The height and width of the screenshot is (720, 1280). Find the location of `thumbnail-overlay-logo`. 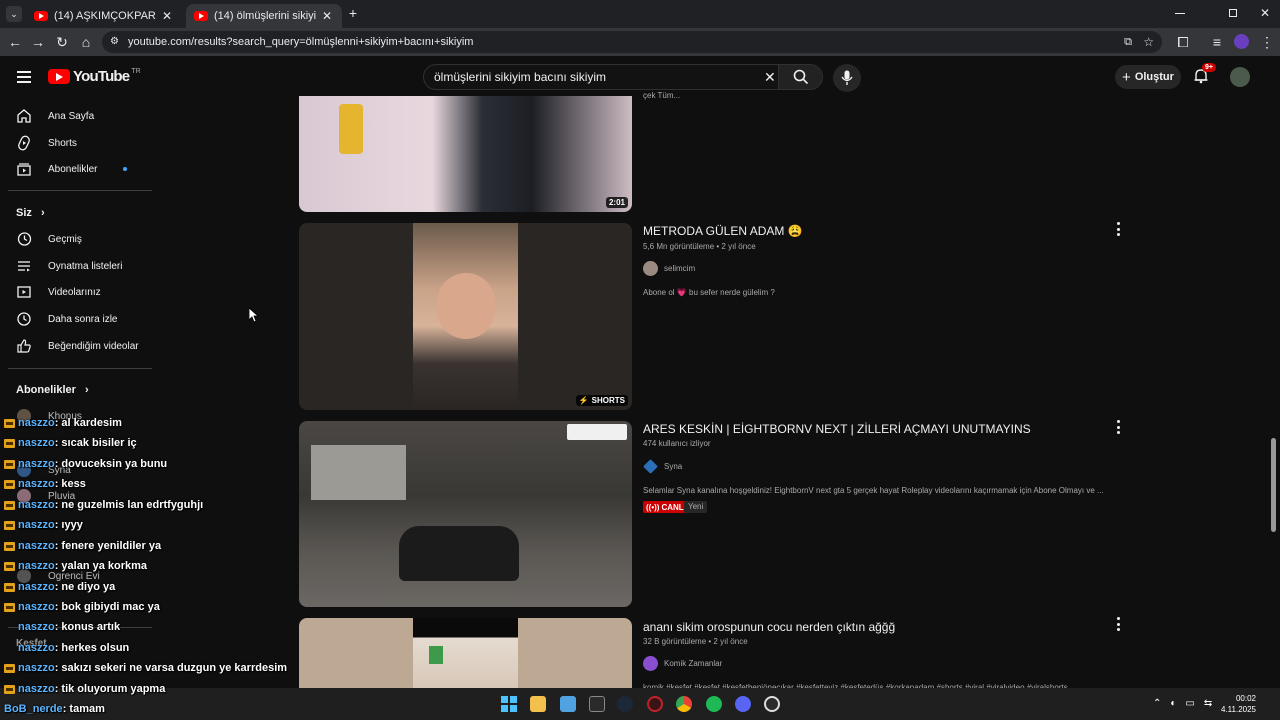

thumbnail-overlay-logo is located at coordinates (597, 432).